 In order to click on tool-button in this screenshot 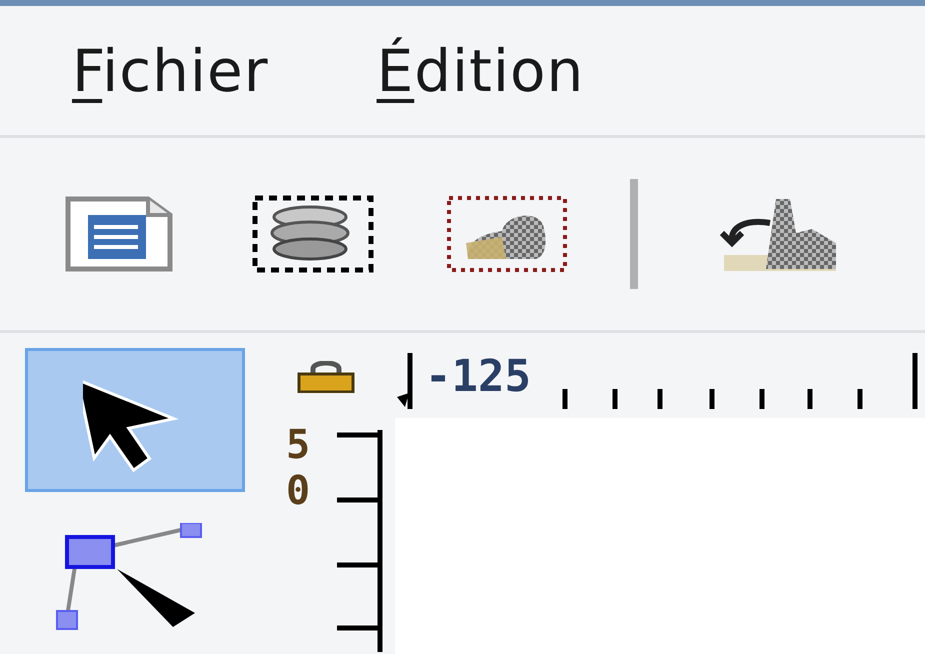, I will do `click(135, 420)`.